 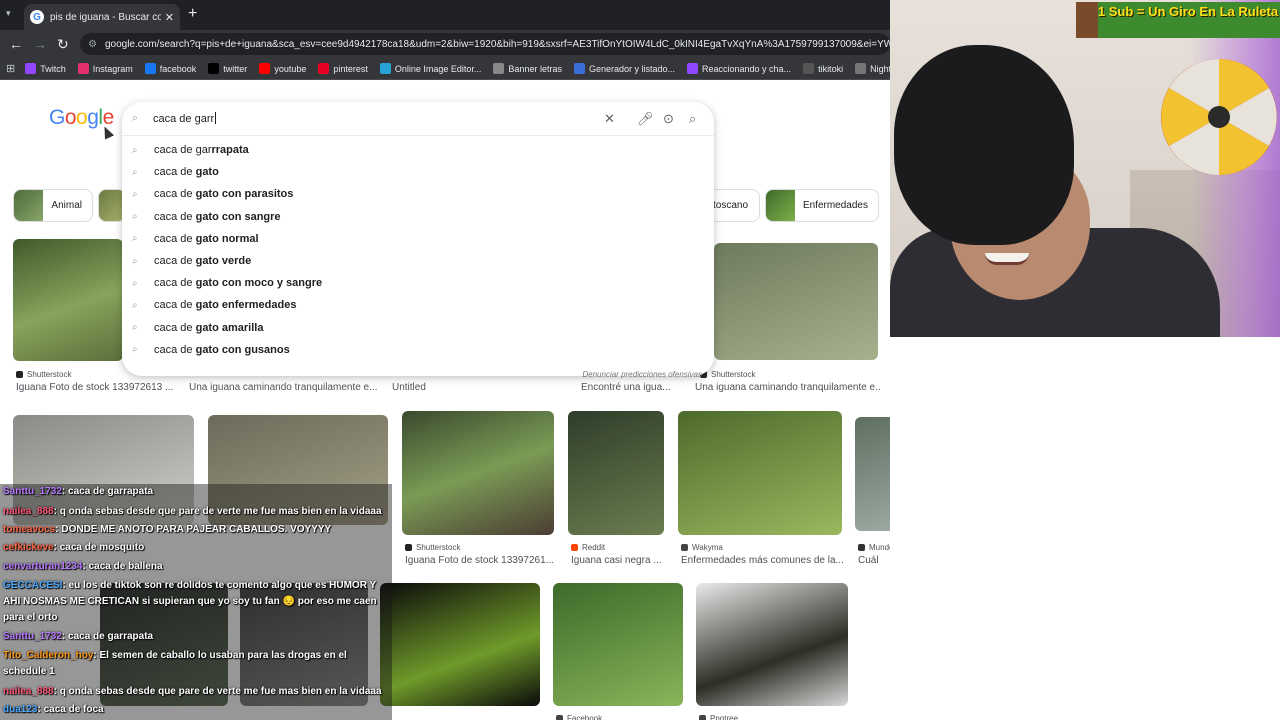 I want to click on source-name: Pngtree, so click(x=724, y=717).